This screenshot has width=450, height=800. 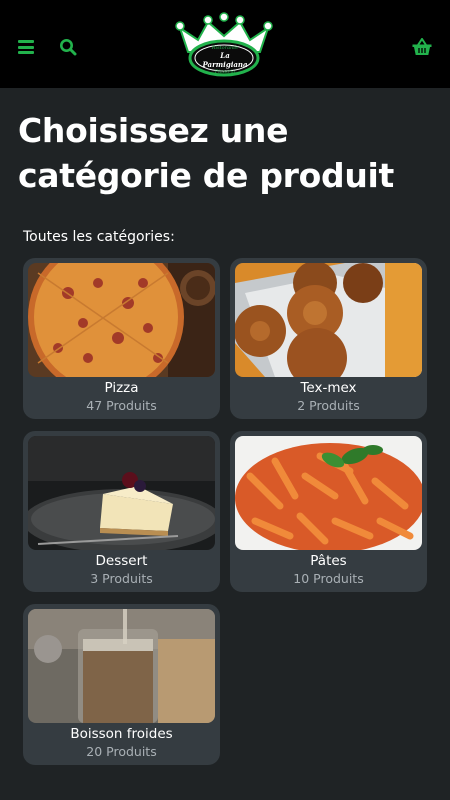 I want to click on category-card-boisson-froides: Boisson froides 20 Produits, so click(x=121, y=684).